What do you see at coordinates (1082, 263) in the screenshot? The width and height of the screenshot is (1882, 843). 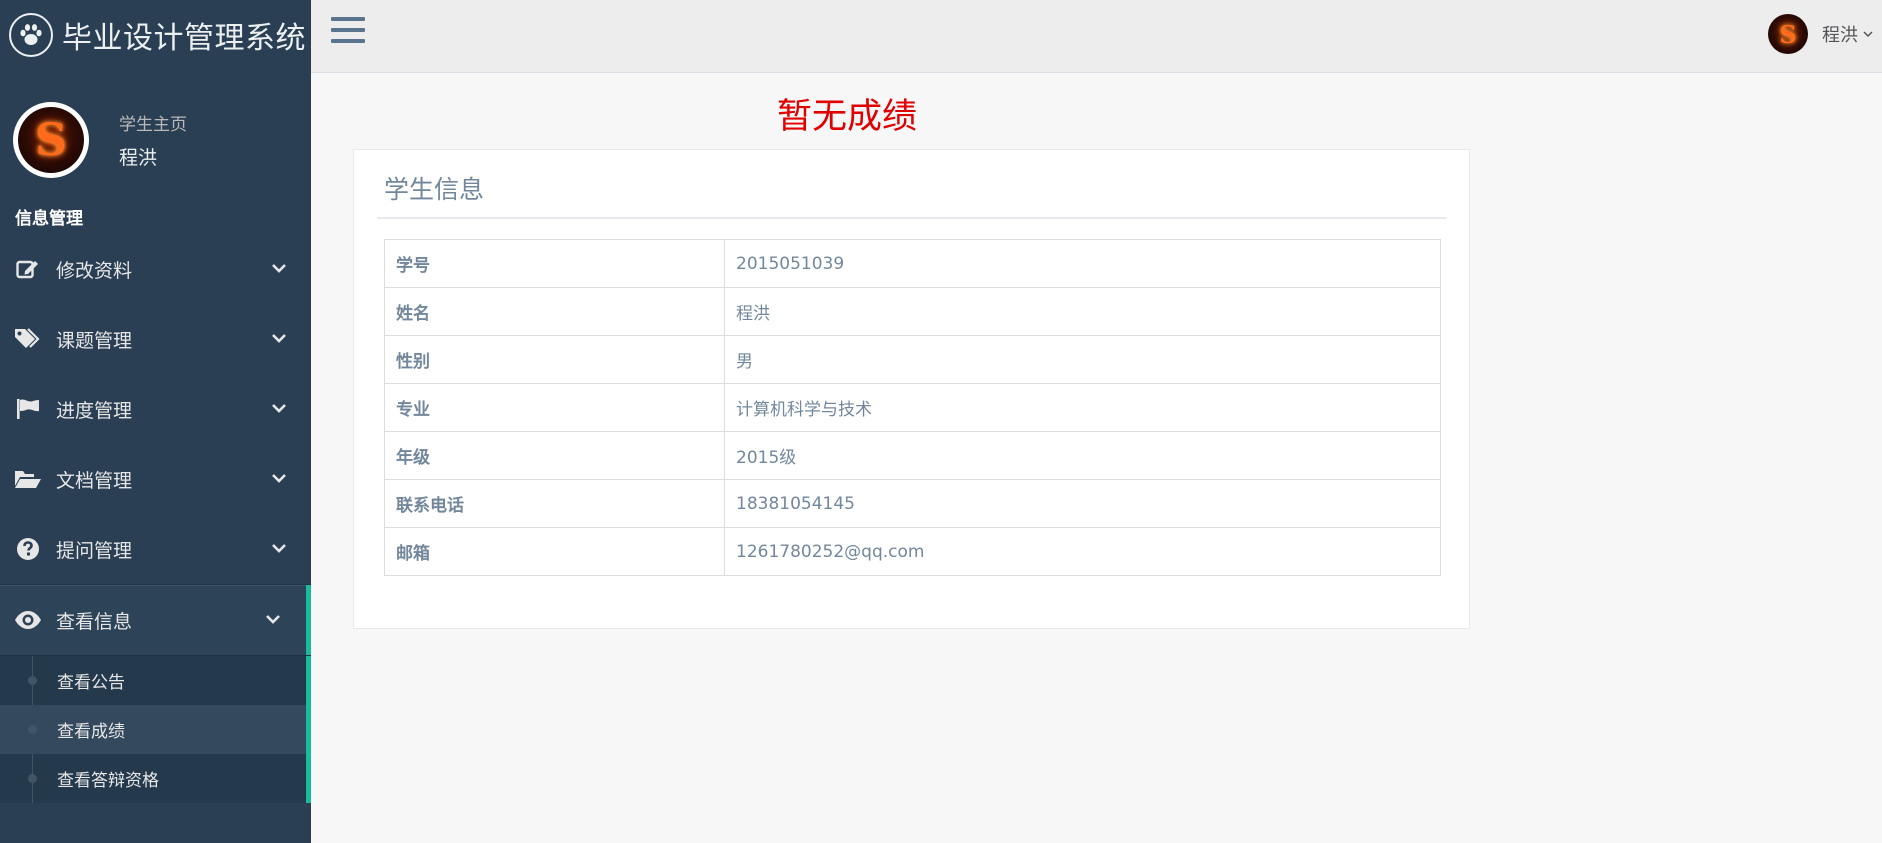 I see `row-value: 2015051039` at bounding box center [1082, 263].